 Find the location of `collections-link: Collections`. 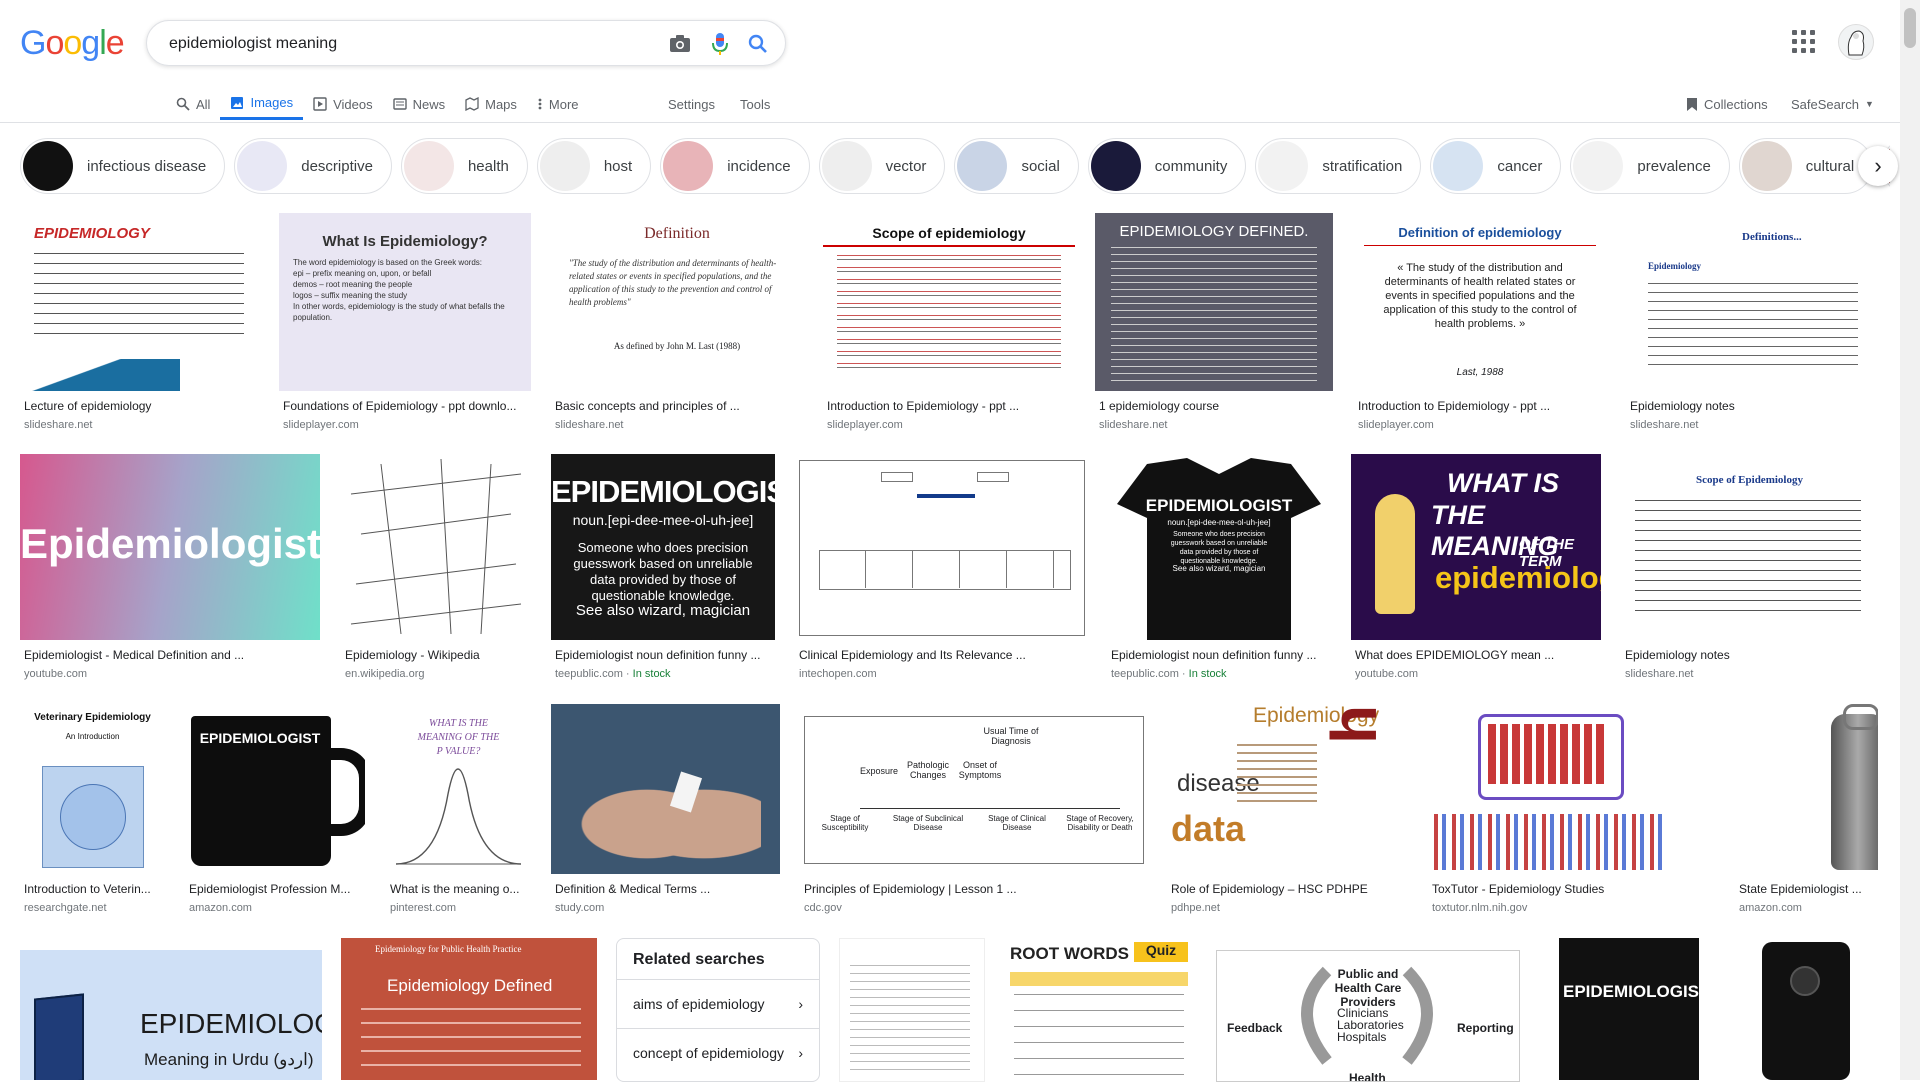

collections-link: Collections is located at coordinates (1727, 104).